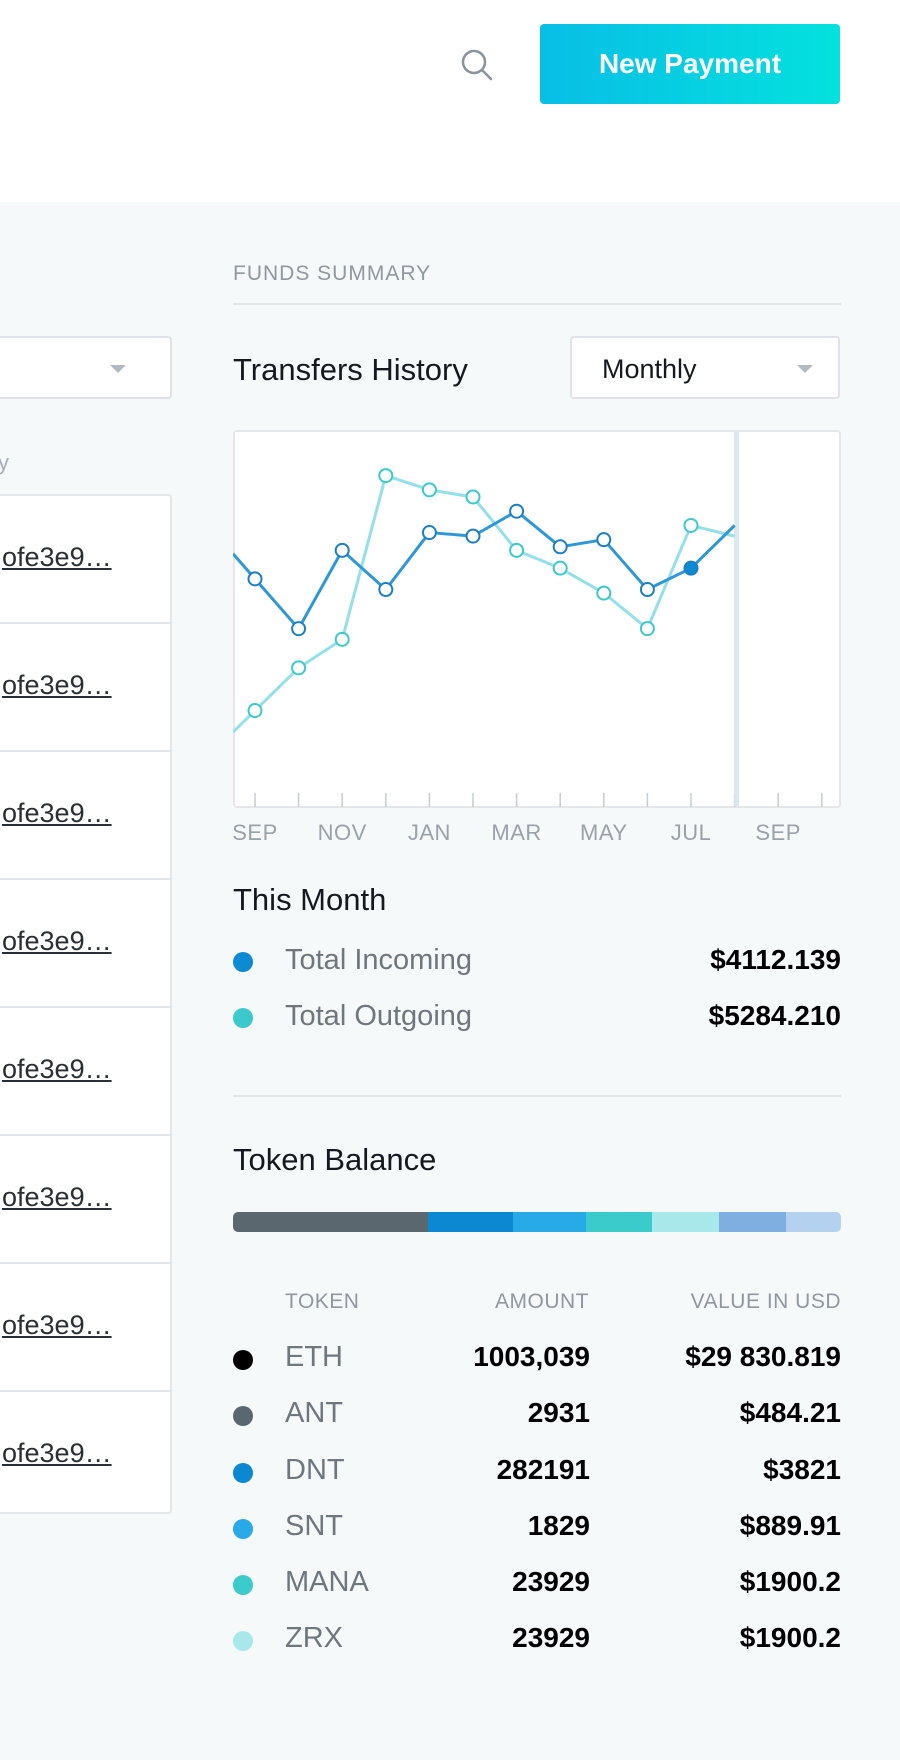 The width and height of the screenshot is (900, 1760). Describe the element at coordinates (537, 304) in the screenshot. I see `section-divider` at that location.